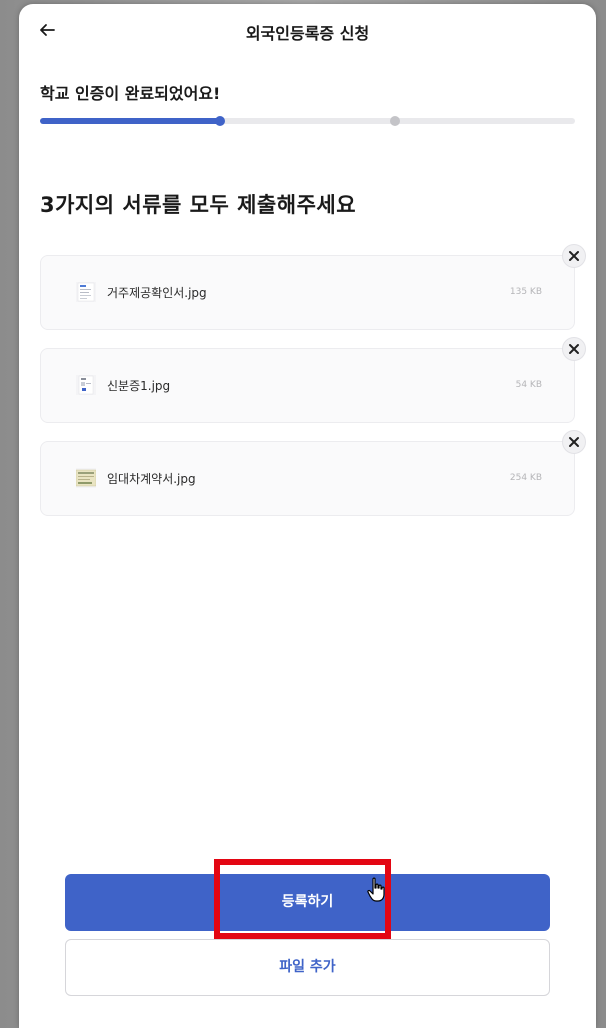  I want to click on file-name: 거주제공확인서.jpg, so click(157, 293).